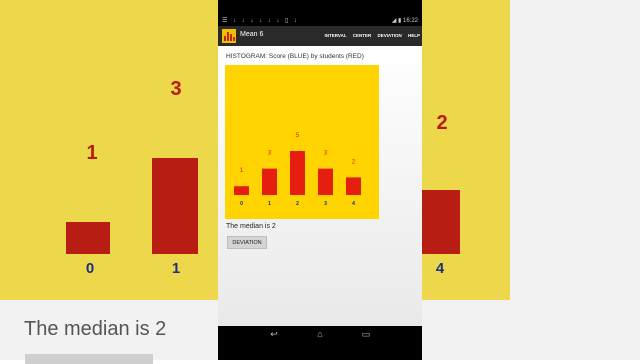 The image size is (640, 364). I want to click on home-icon: ⌂, so click(320, 334).